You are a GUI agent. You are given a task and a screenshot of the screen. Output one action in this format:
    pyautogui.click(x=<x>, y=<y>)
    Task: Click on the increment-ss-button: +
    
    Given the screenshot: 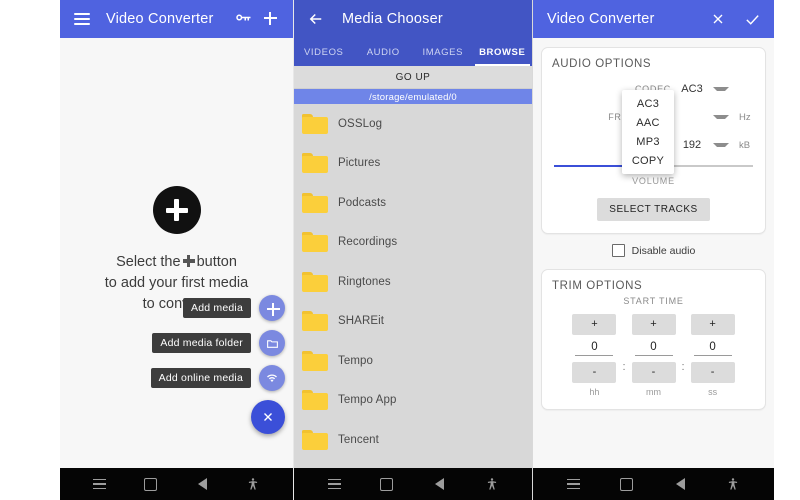 What is the action you would take?
    pyautogui.click(x=712, y=324)
    